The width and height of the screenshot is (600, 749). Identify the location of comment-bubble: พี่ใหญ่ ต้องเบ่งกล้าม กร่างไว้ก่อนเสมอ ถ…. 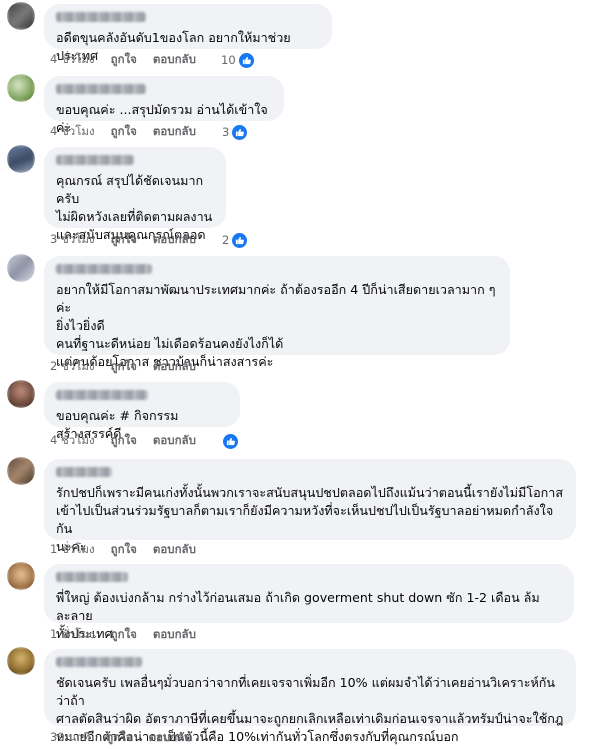
(309, 602).